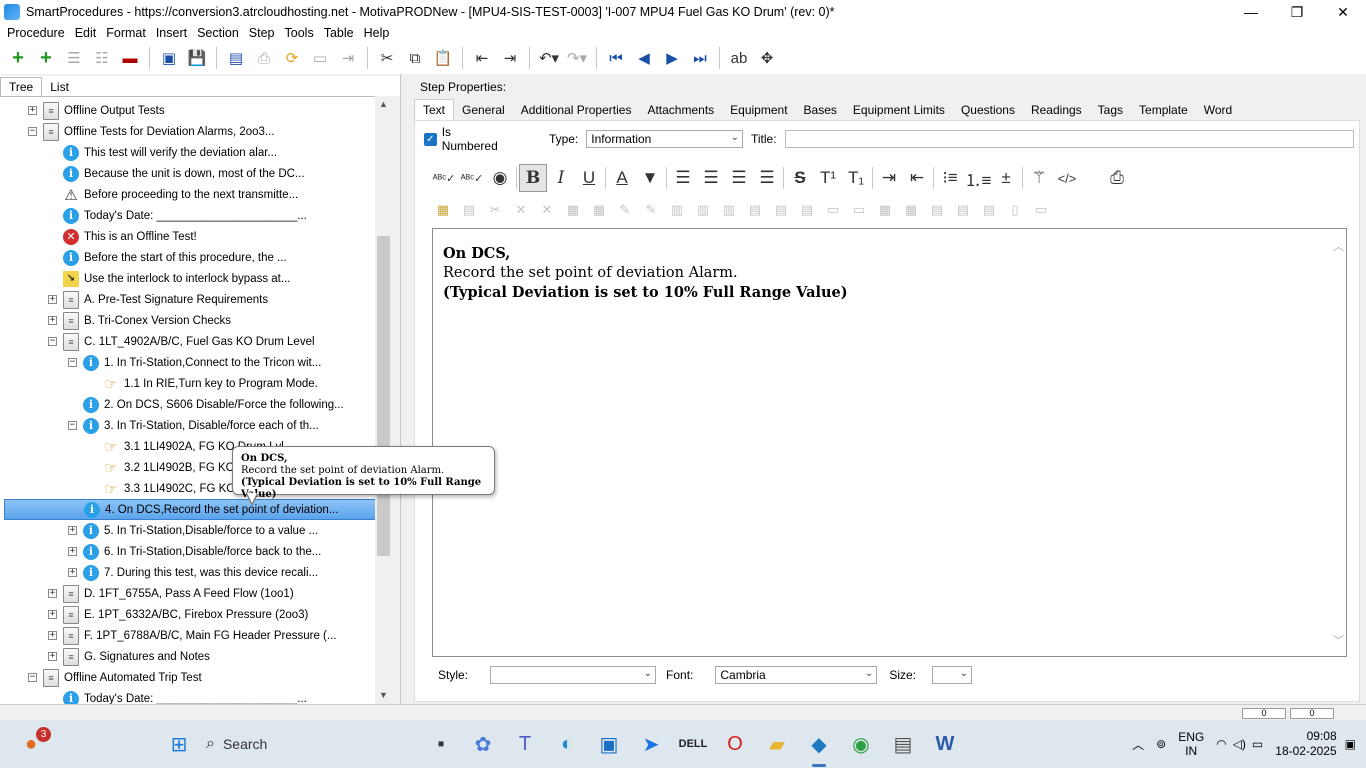 Image resolution: width=1366 pixels, height=768 pixels. Describe the element at coordinates (599, 210) in the screenshot. I see `cell-edit-icon: ▦` at that location.